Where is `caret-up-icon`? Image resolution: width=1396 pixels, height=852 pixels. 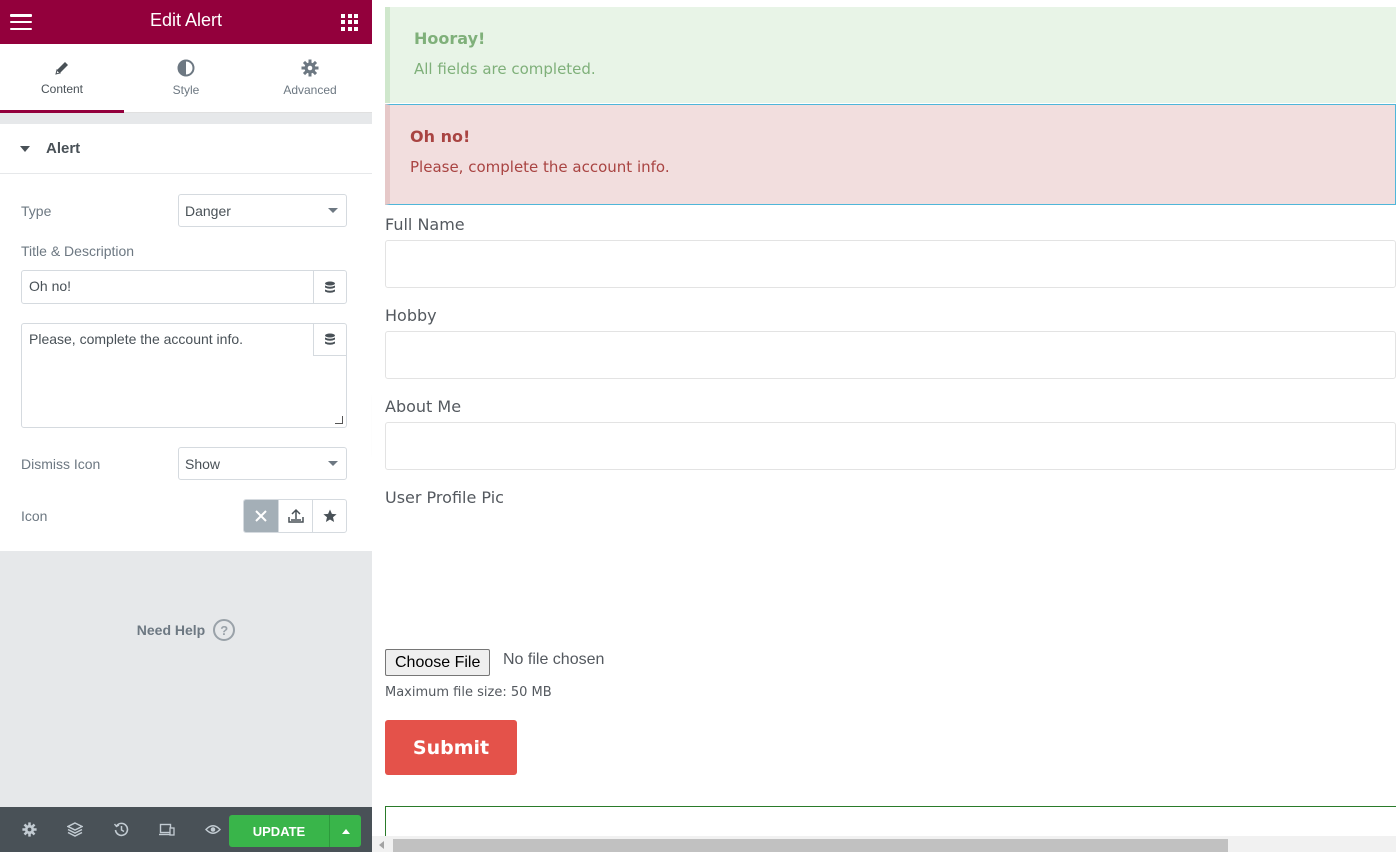
caret-up-icon is located at coordinates (345, 831).